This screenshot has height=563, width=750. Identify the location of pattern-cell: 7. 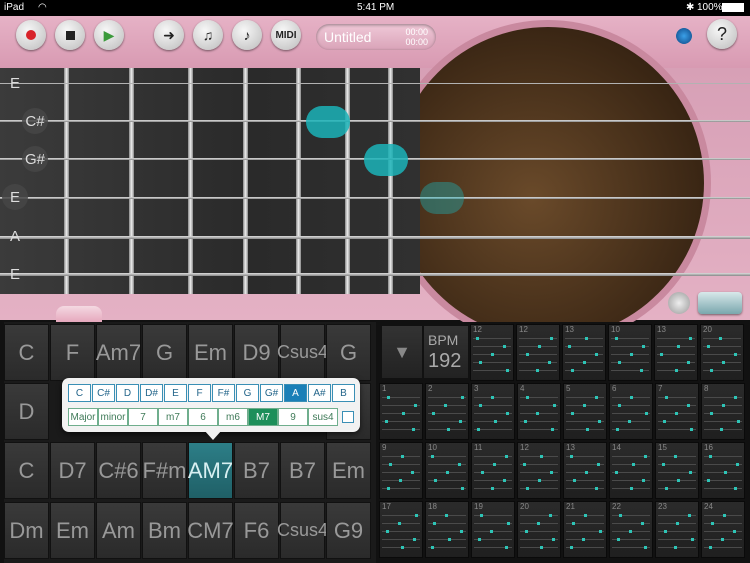
(677, 411).